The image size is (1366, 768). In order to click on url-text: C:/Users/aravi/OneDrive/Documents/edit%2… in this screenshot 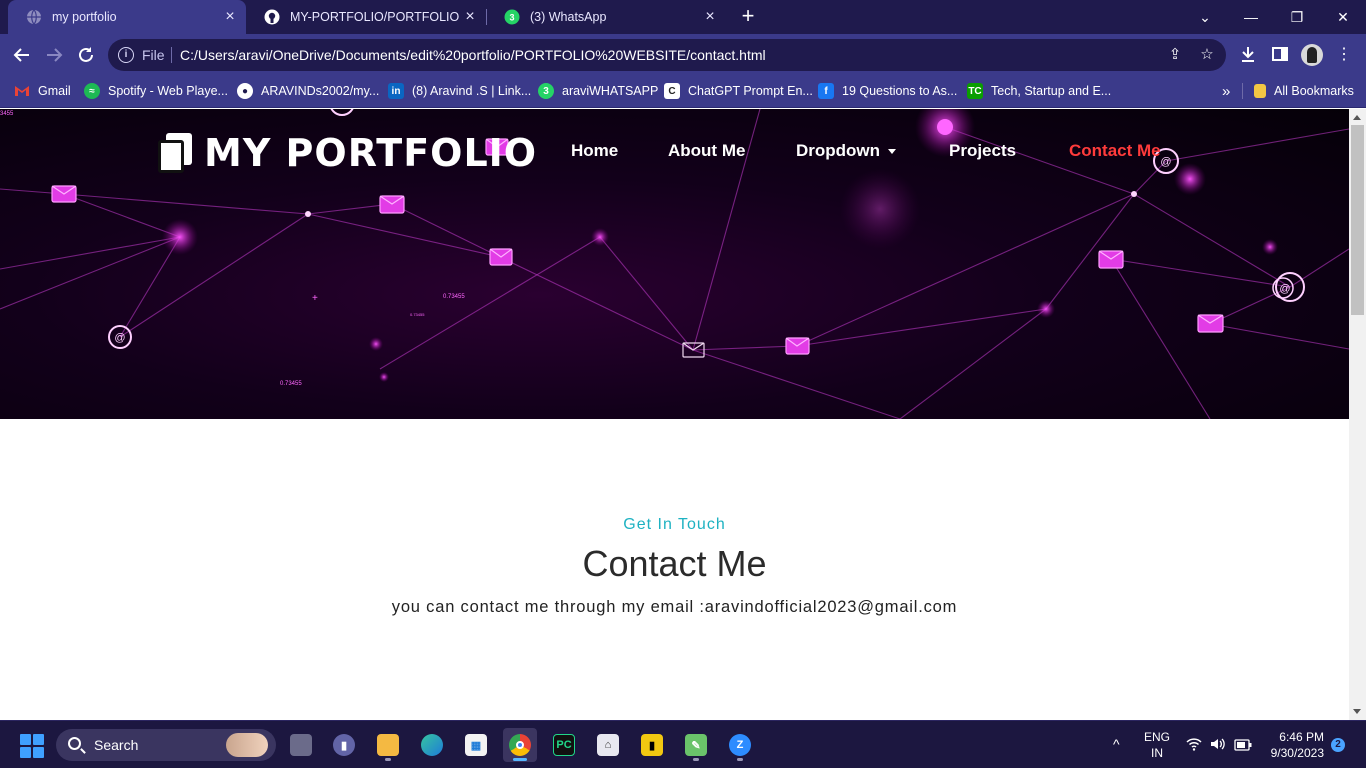, I will do `click(473, 55)`.